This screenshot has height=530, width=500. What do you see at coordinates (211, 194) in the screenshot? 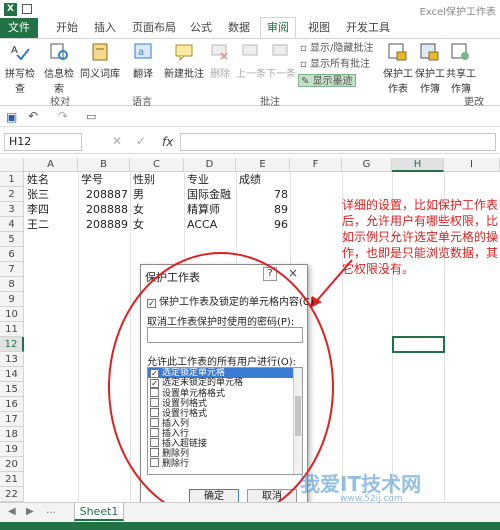
I see `table-cell: 国际金融` at bounding box center [211, 194].